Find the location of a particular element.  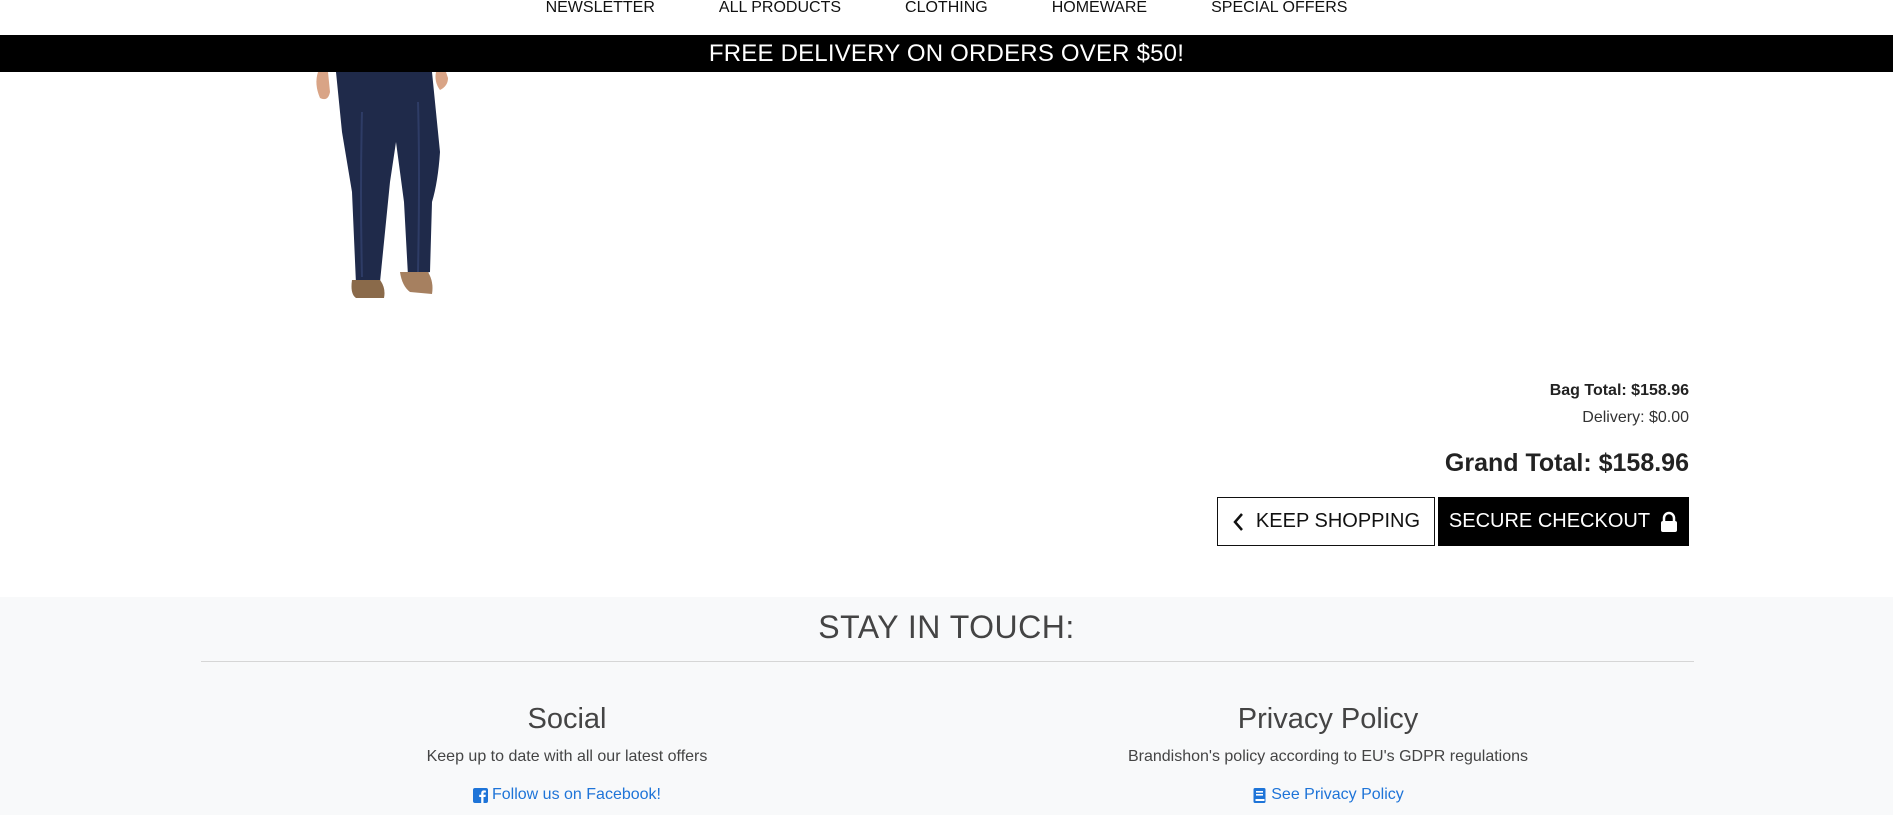

privacy-policy-link-label: See Privacy Policy is located at coordinates (1337, 794).